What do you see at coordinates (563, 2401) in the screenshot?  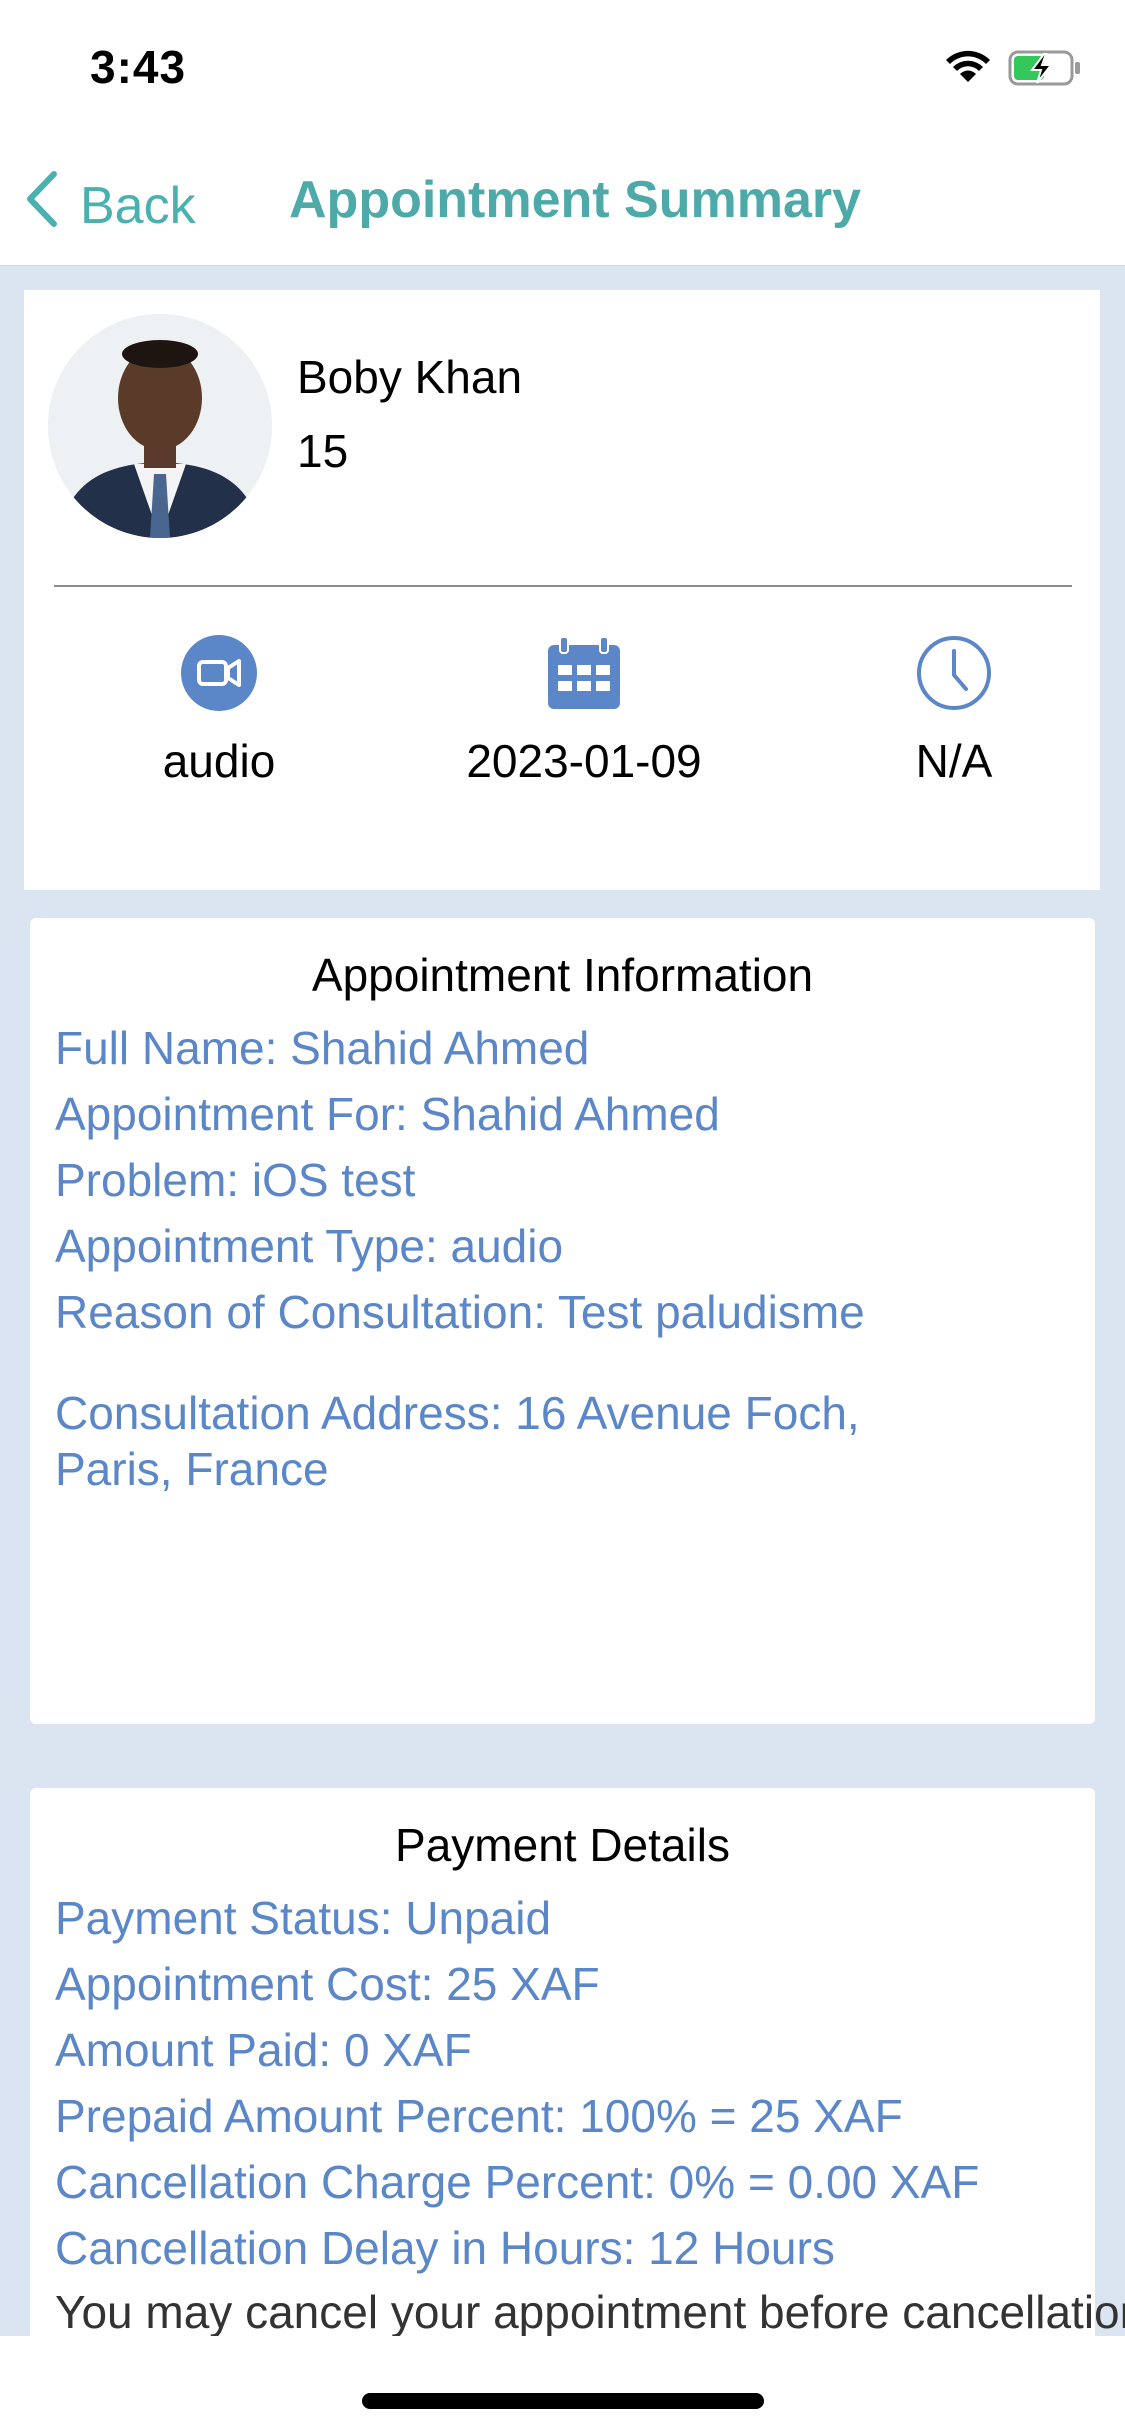 I see `home-indicator` at bounding box center [563, 2401].